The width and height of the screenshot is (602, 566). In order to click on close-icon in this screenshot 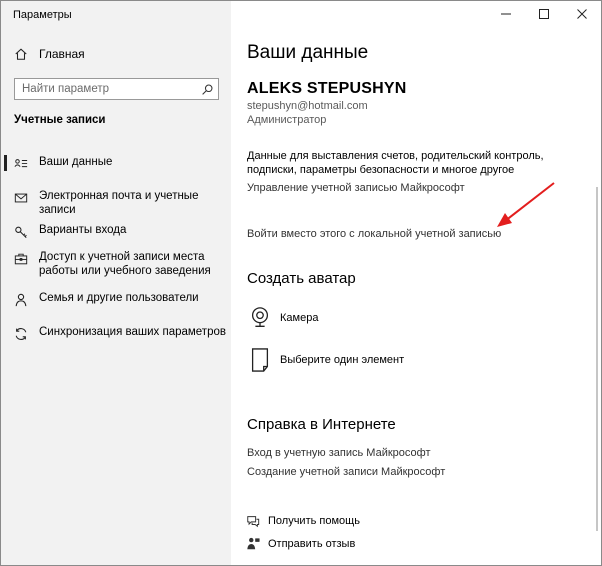, I will do `click(582, 15)`.